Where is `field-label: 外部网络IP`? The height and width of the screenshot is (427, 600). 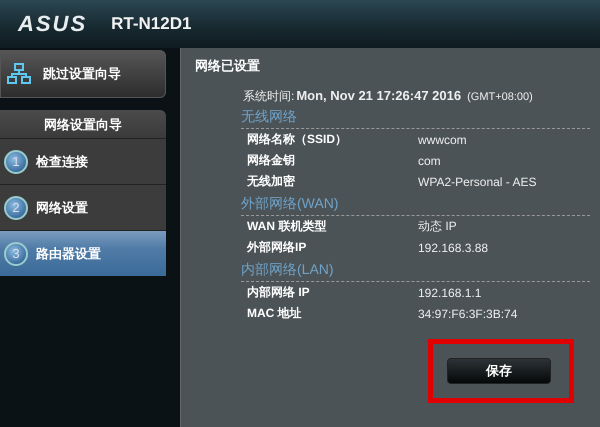
field-label: 外部网络IP is located at coordinates (277, 247).